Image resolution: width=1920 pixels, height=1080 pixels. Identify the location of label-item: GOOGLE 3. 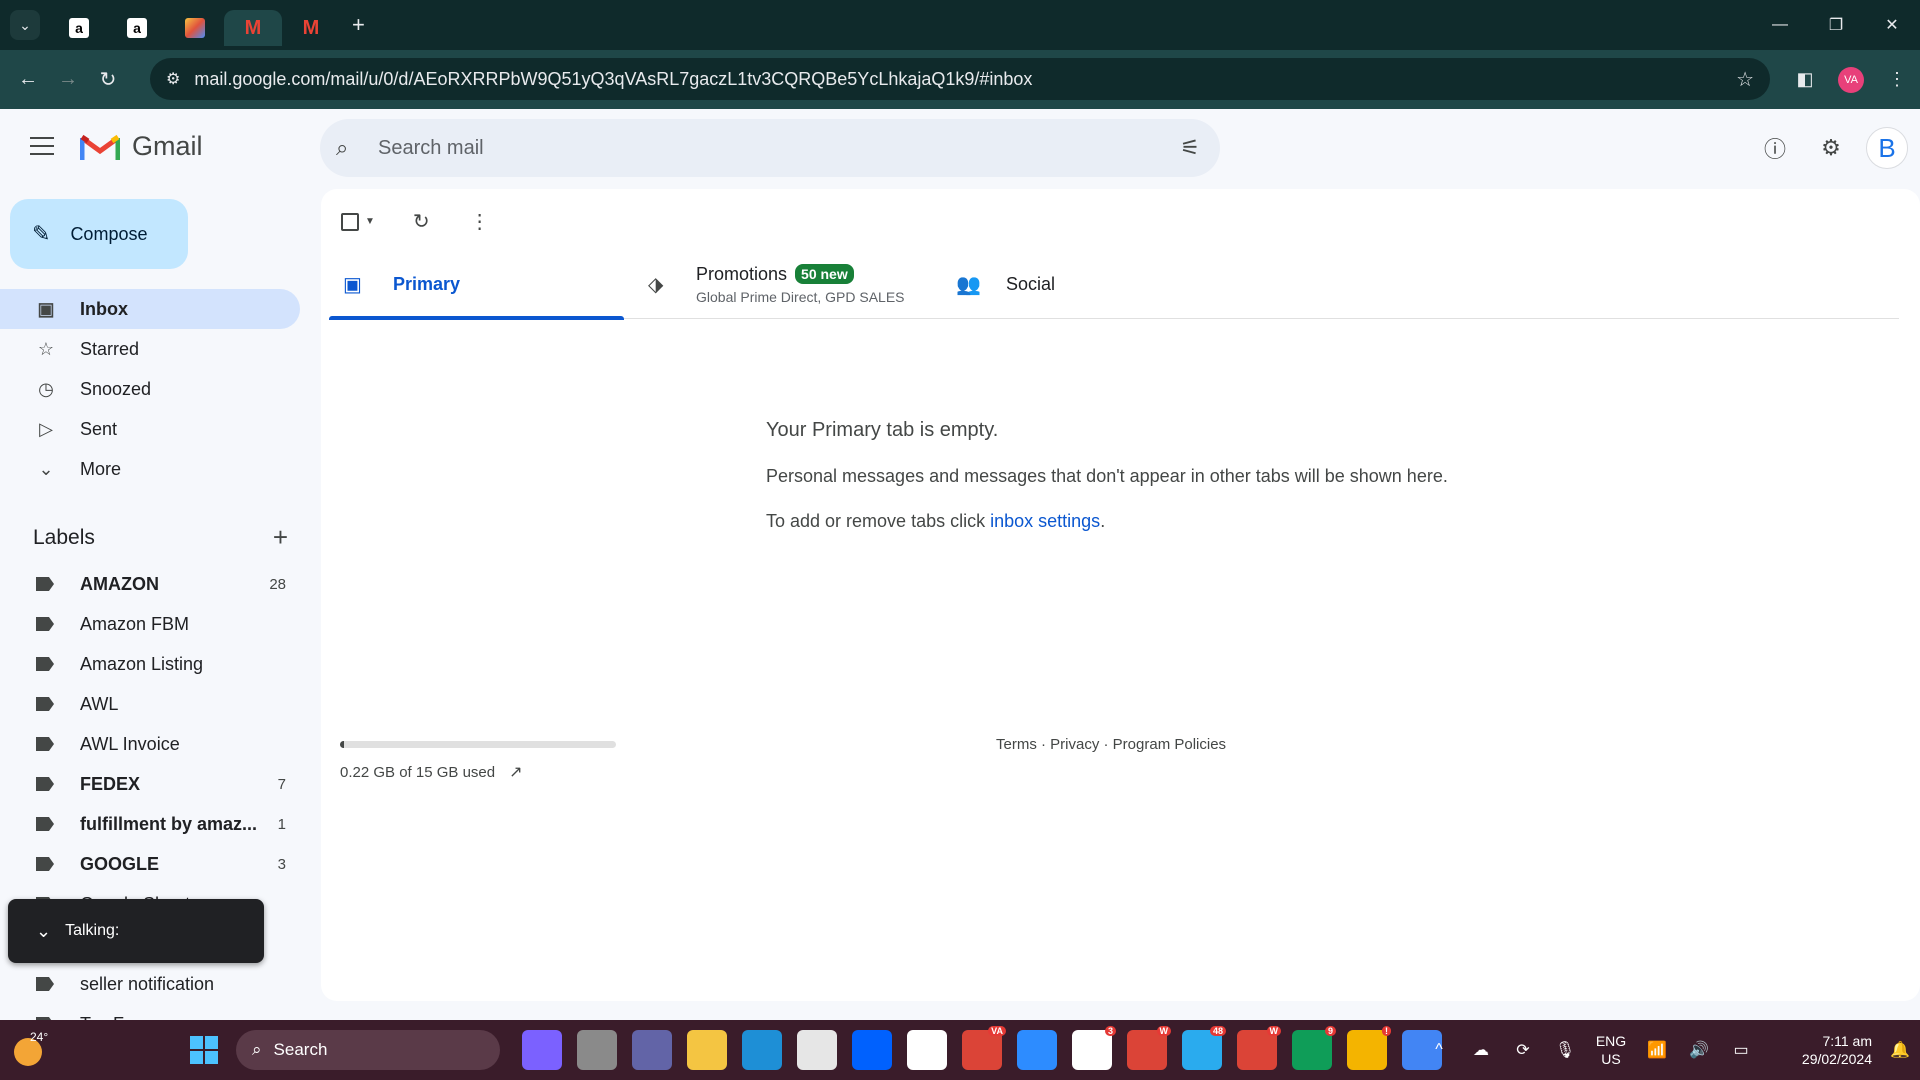
(150, 864).